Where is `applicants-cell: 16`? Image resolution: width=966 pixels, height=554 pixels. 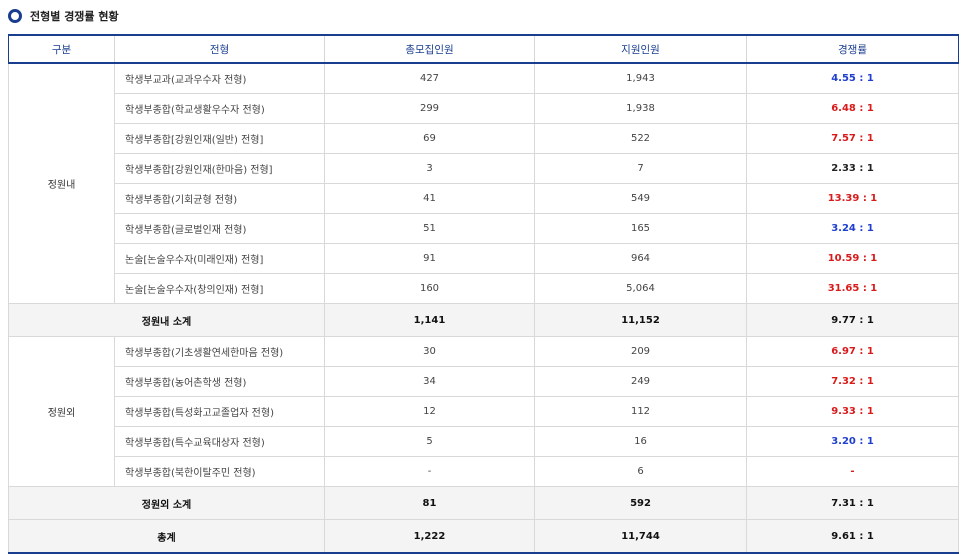 applicants-cell: 16 is located at coordinates (640, 441).